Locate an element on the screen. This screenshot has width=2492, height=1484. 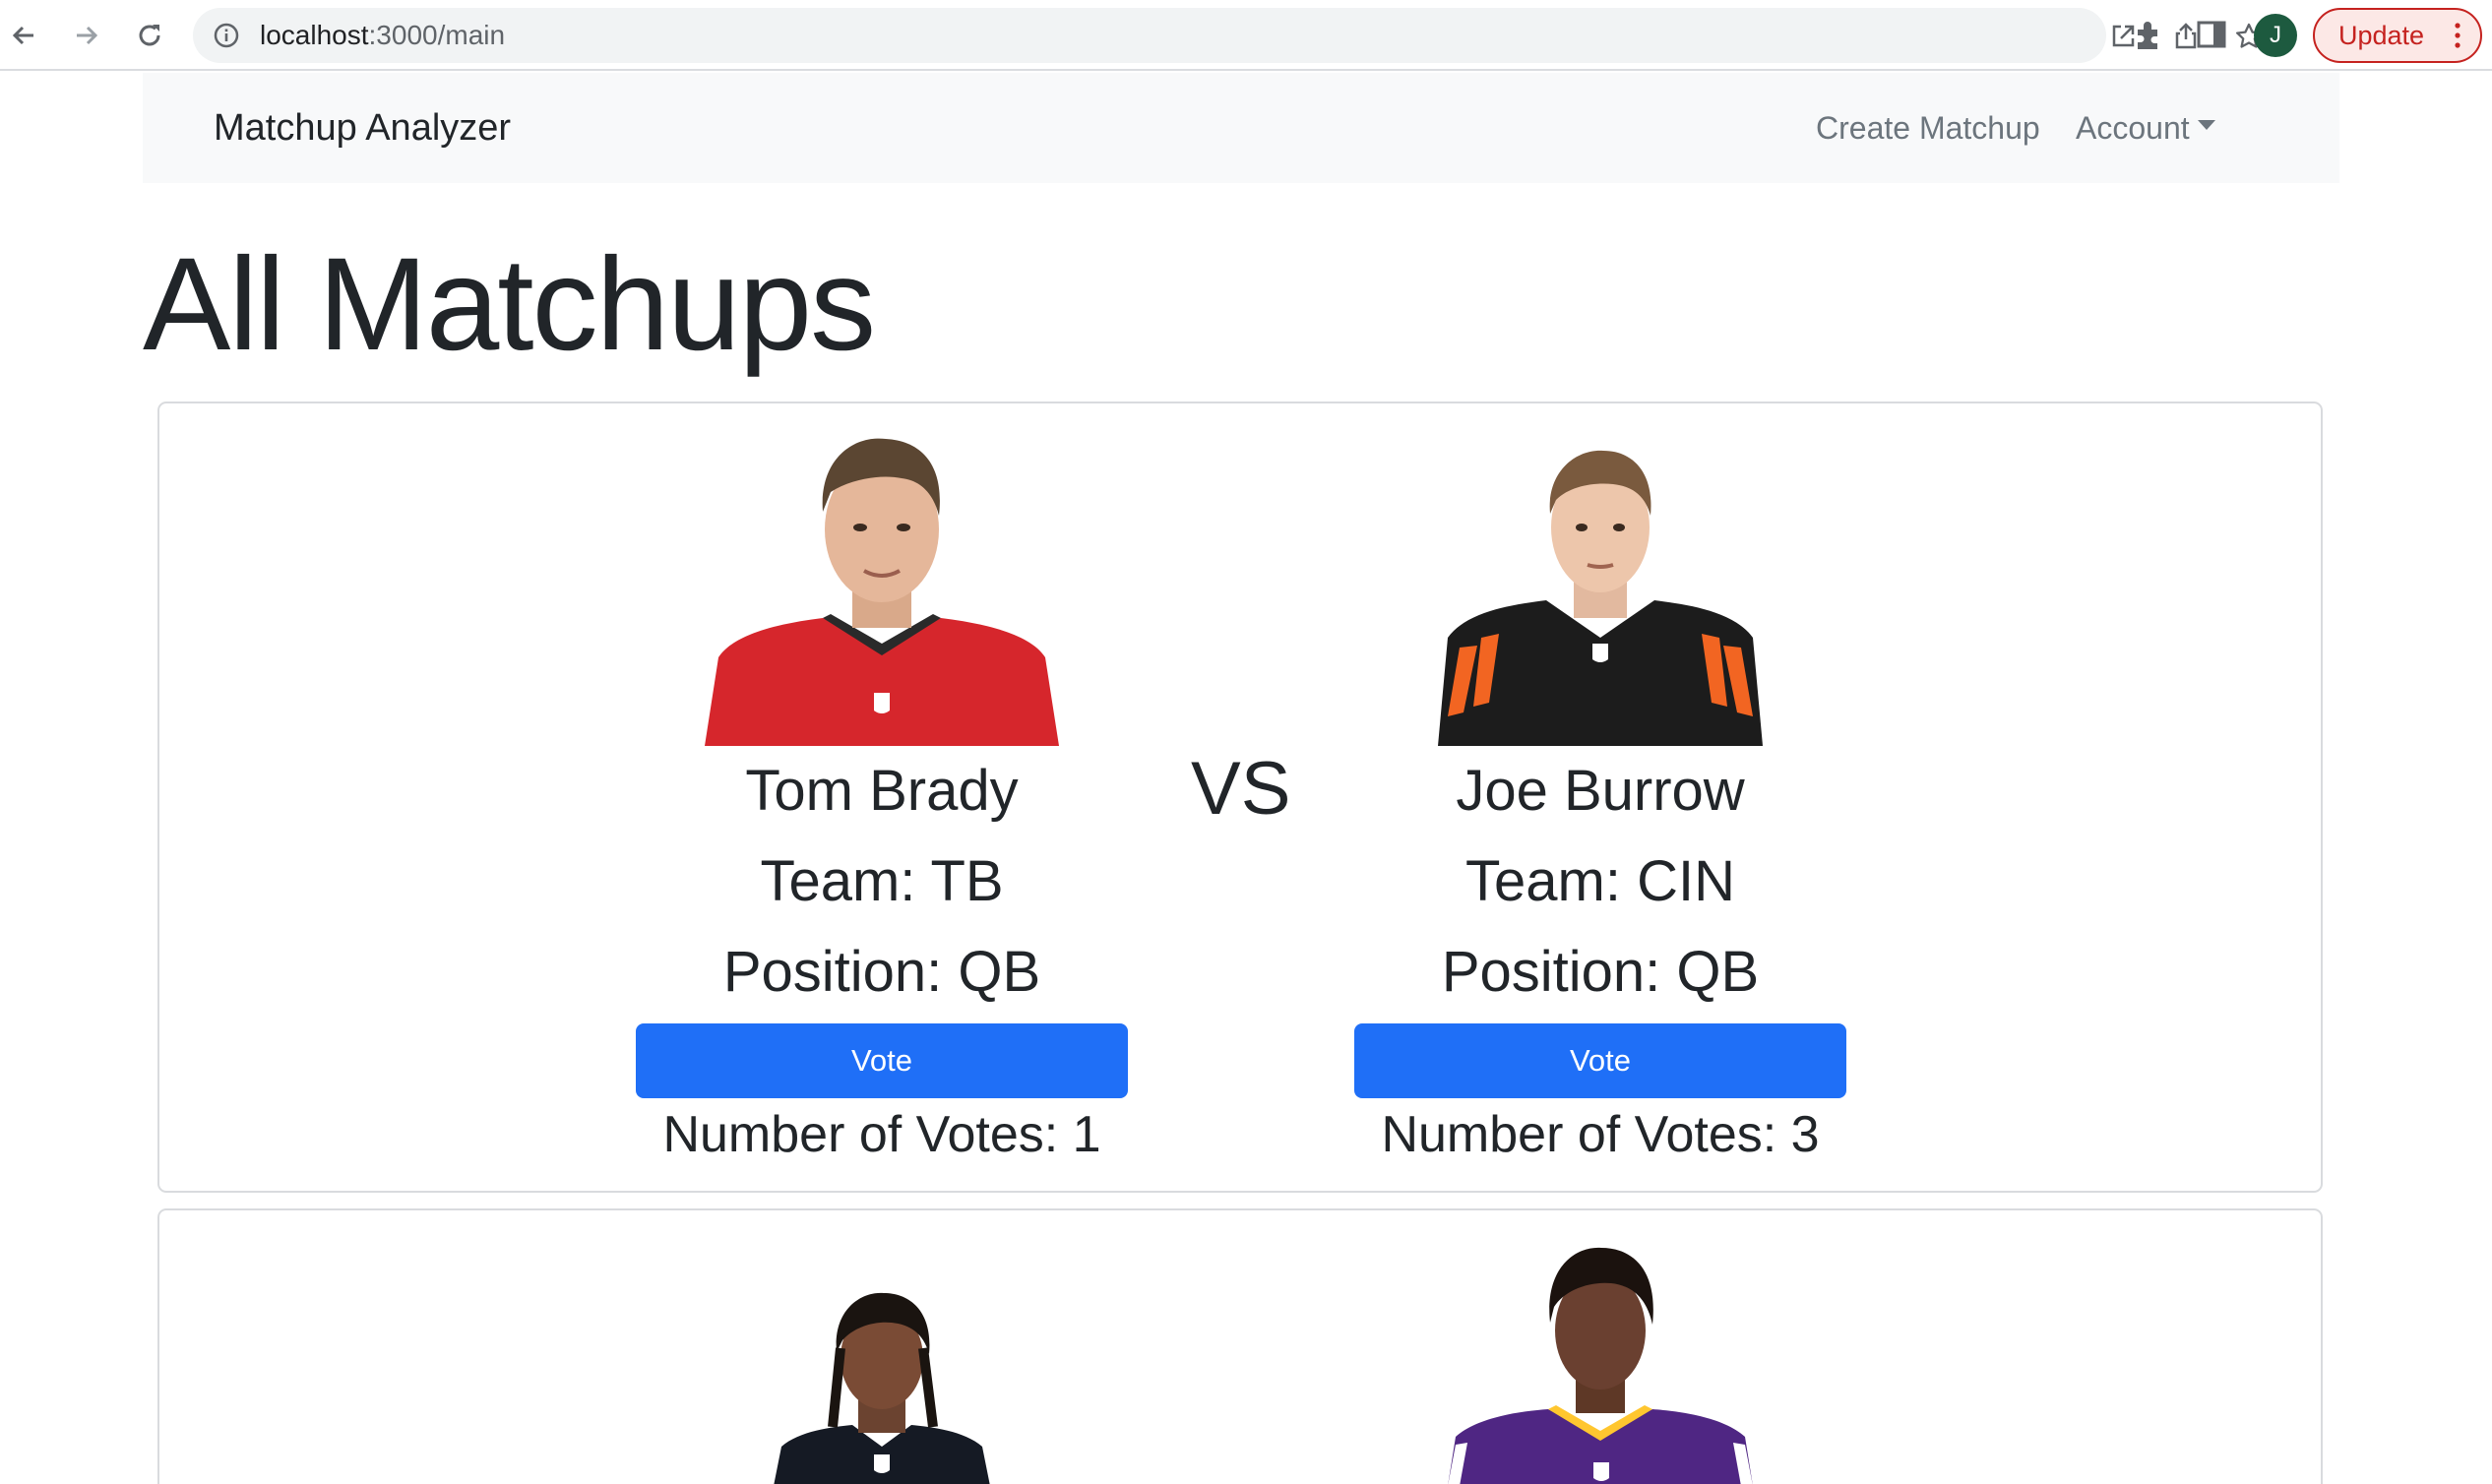
create-matchup-link: Create Matchup is located at coordinates (1928, 128).